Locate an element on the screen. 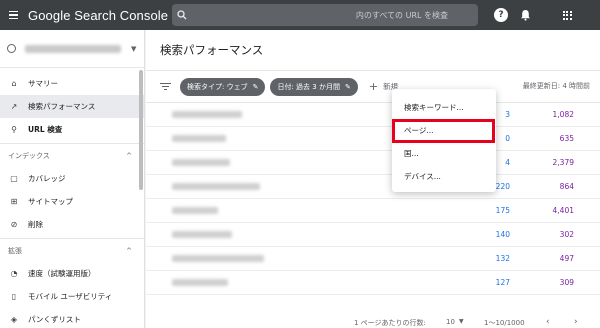 Image resolution: width=600 pixels, height=328 pixels. sidebar-item-url-inspection: ⚲ URL 検査 is located at coordinates (72, 129).